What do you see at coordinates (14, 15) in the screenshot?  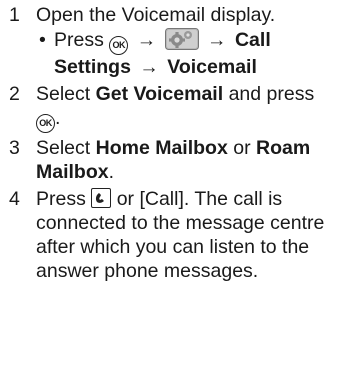 I see `step-number: 1` at bounding box center [14, 15].